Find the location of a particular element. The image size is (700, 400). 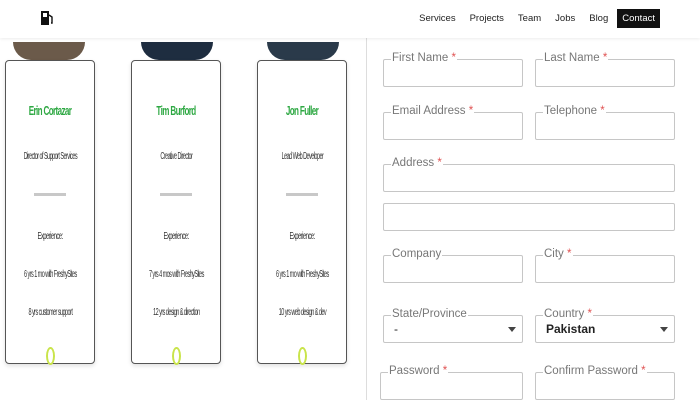

last-name-label: Last Name * is located at coordinates (576, 58).